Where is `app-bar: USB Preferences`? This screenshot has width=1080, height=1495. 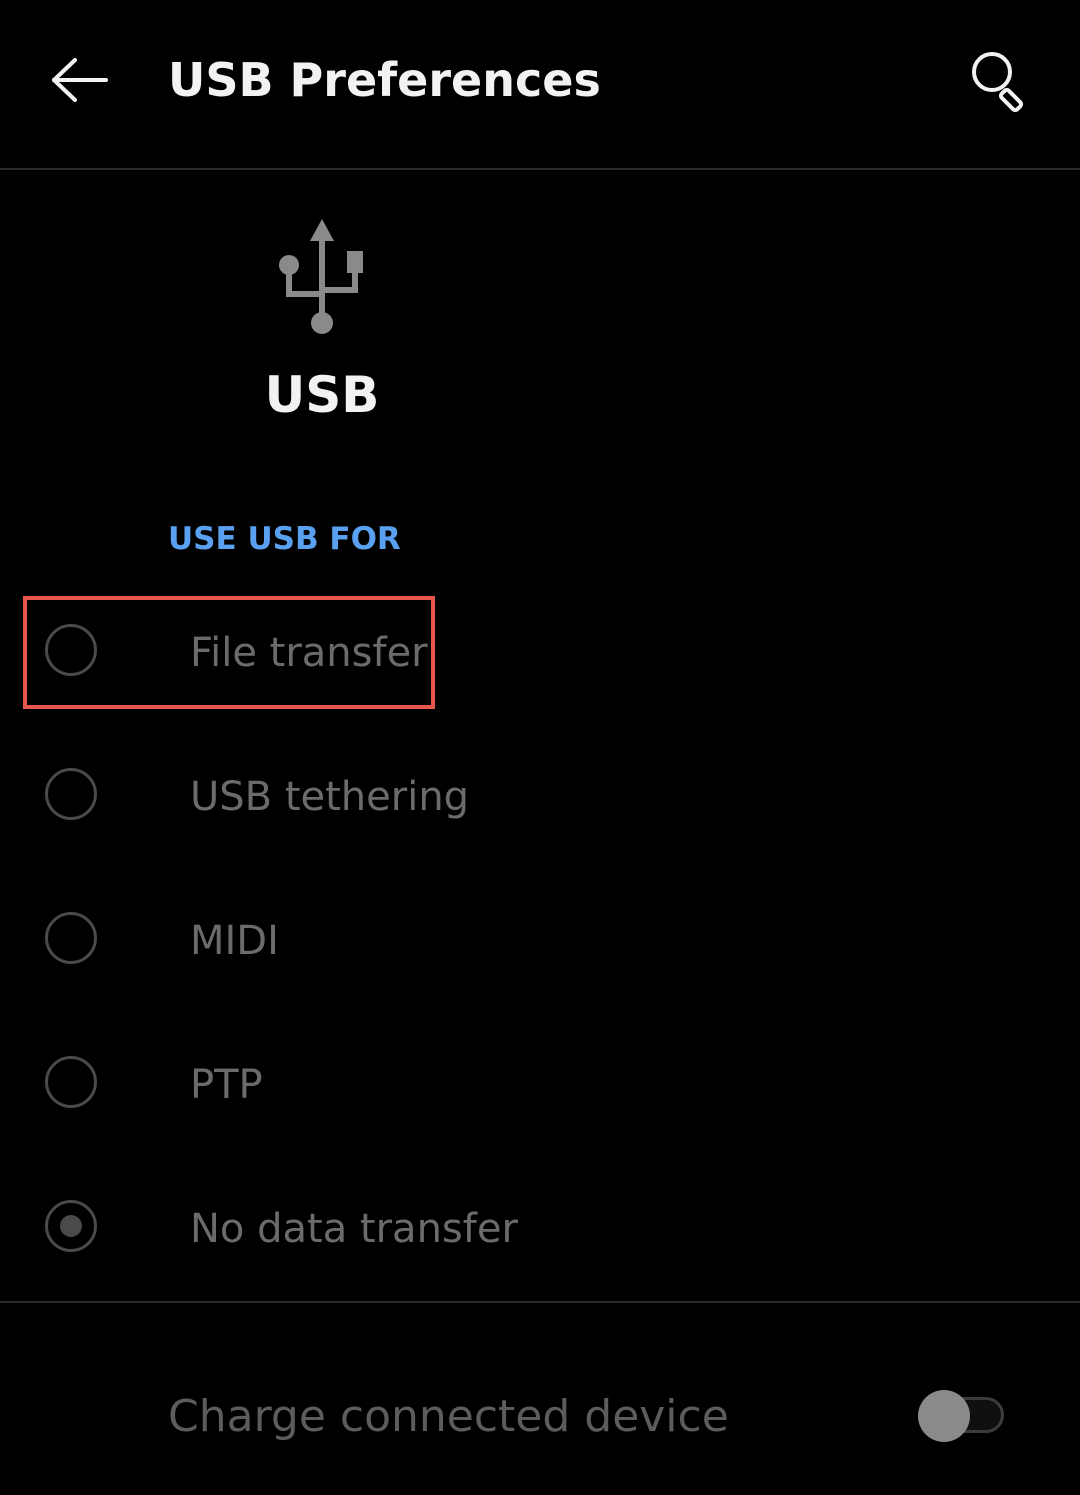
app-bar: USB Preferences is located at coordinates (540, 85).